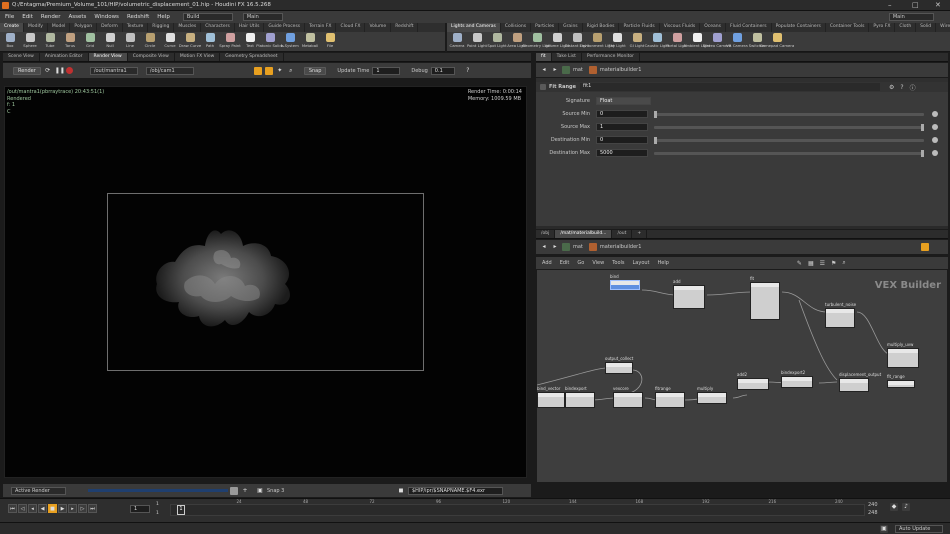 This screenshot has height=534, width=950. What do you see at coordinates (27, 70) in the screenshot?
I see `render-button: Render` at bounding box center [27, 70].